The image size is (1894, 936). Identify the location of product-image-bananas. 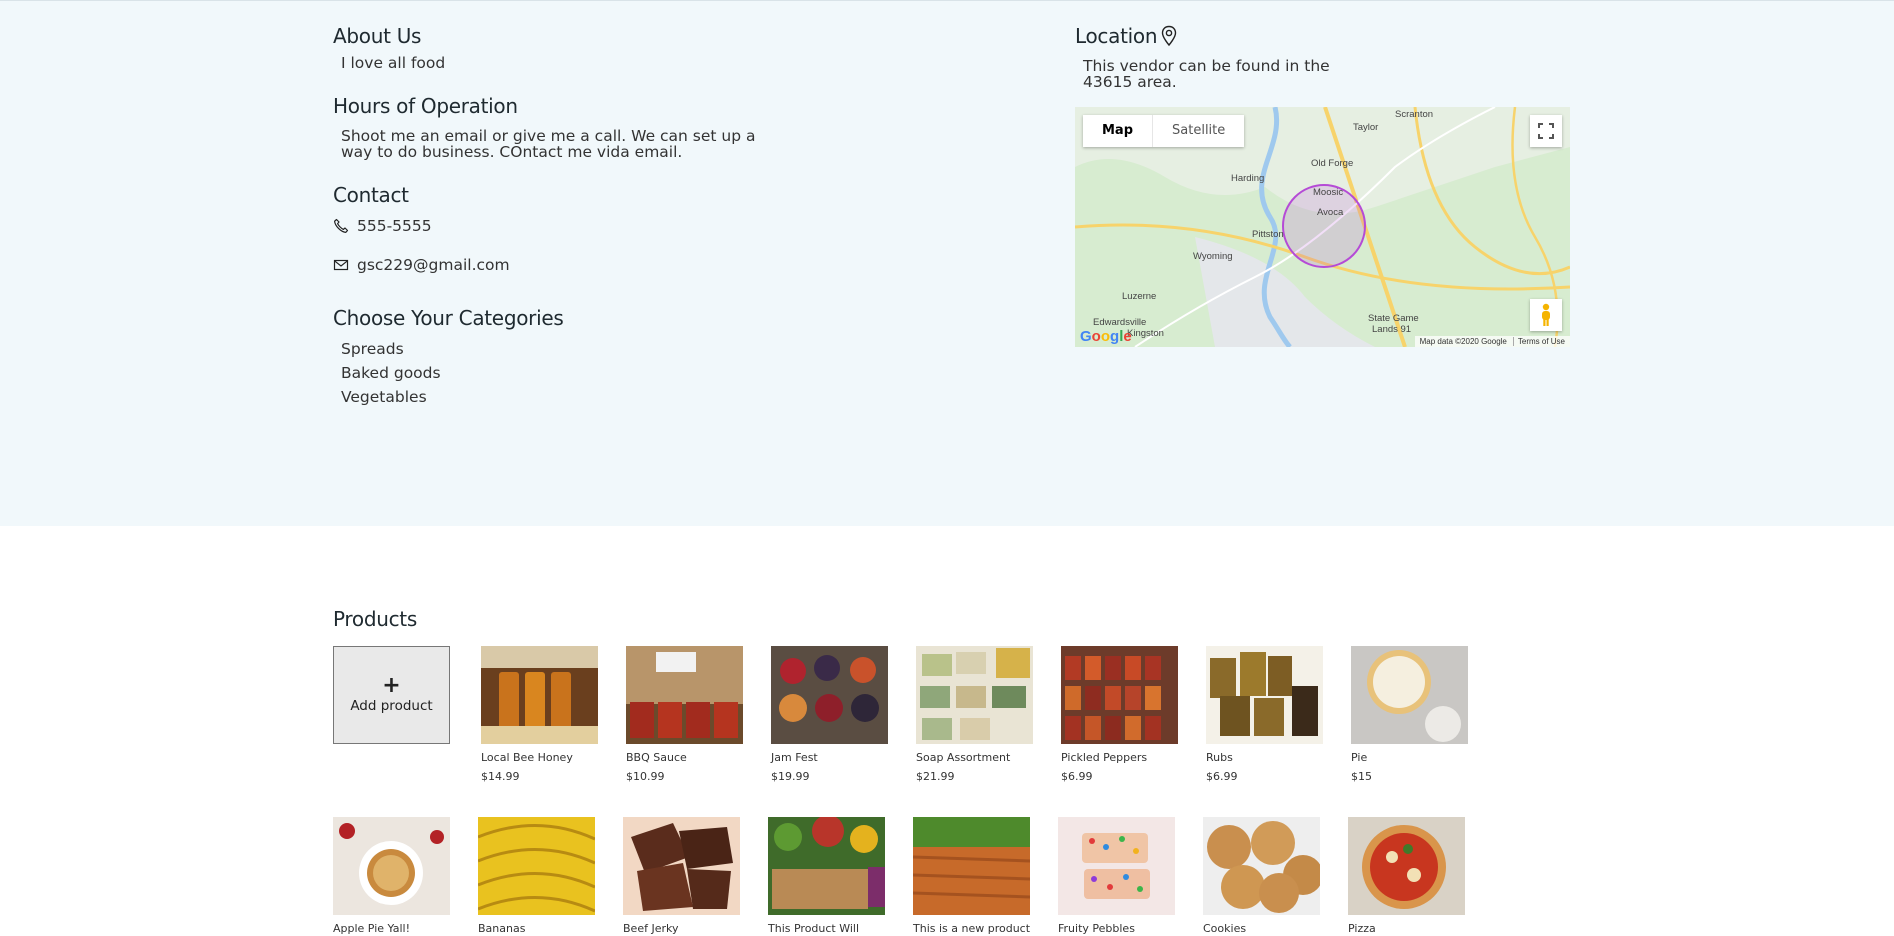
(536, 866).